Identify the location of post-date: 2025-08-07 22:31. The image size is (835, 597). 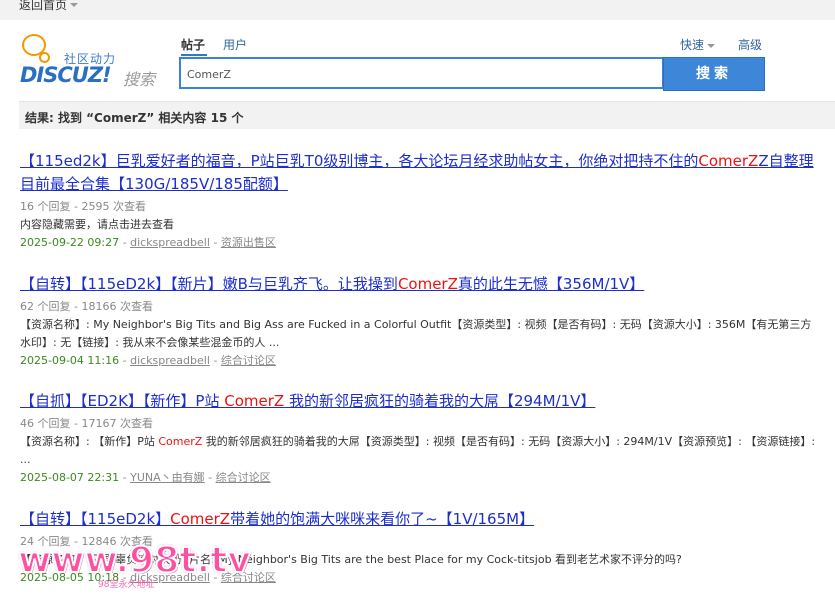
(70, 477).